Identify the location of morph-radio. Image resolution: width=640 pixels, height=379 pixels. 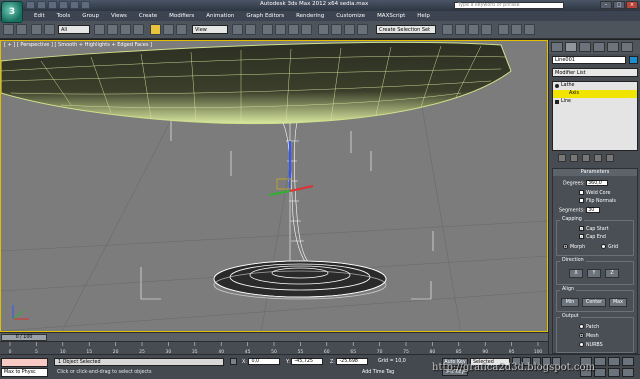
(565, 246).